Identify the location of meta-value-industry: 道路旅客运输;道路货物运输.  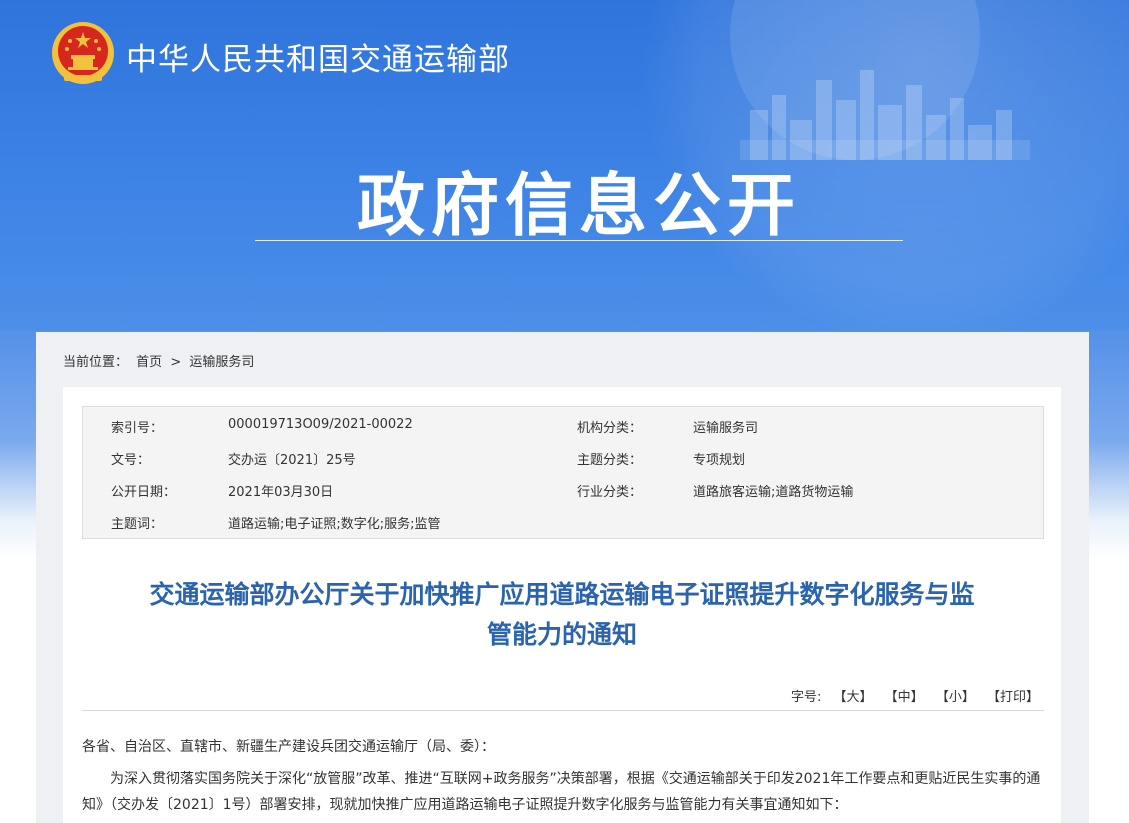
(773, 492).